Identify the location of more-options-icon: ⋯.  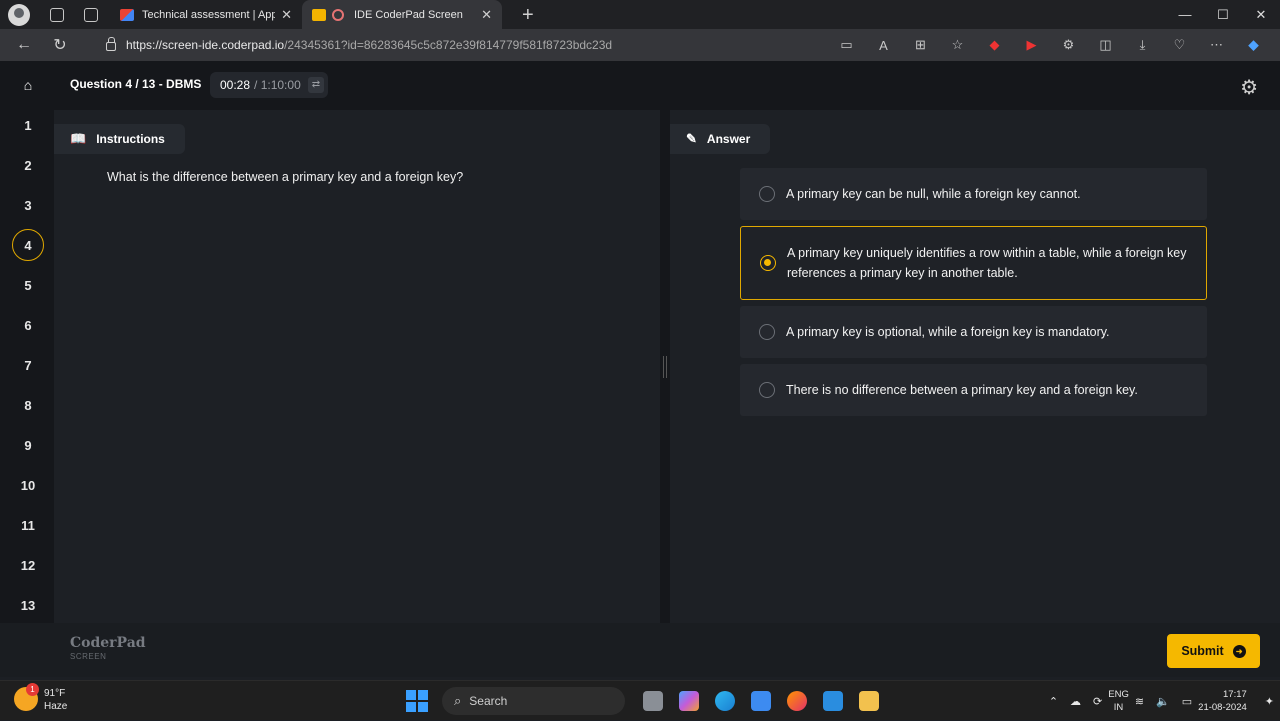
(1216, 45).